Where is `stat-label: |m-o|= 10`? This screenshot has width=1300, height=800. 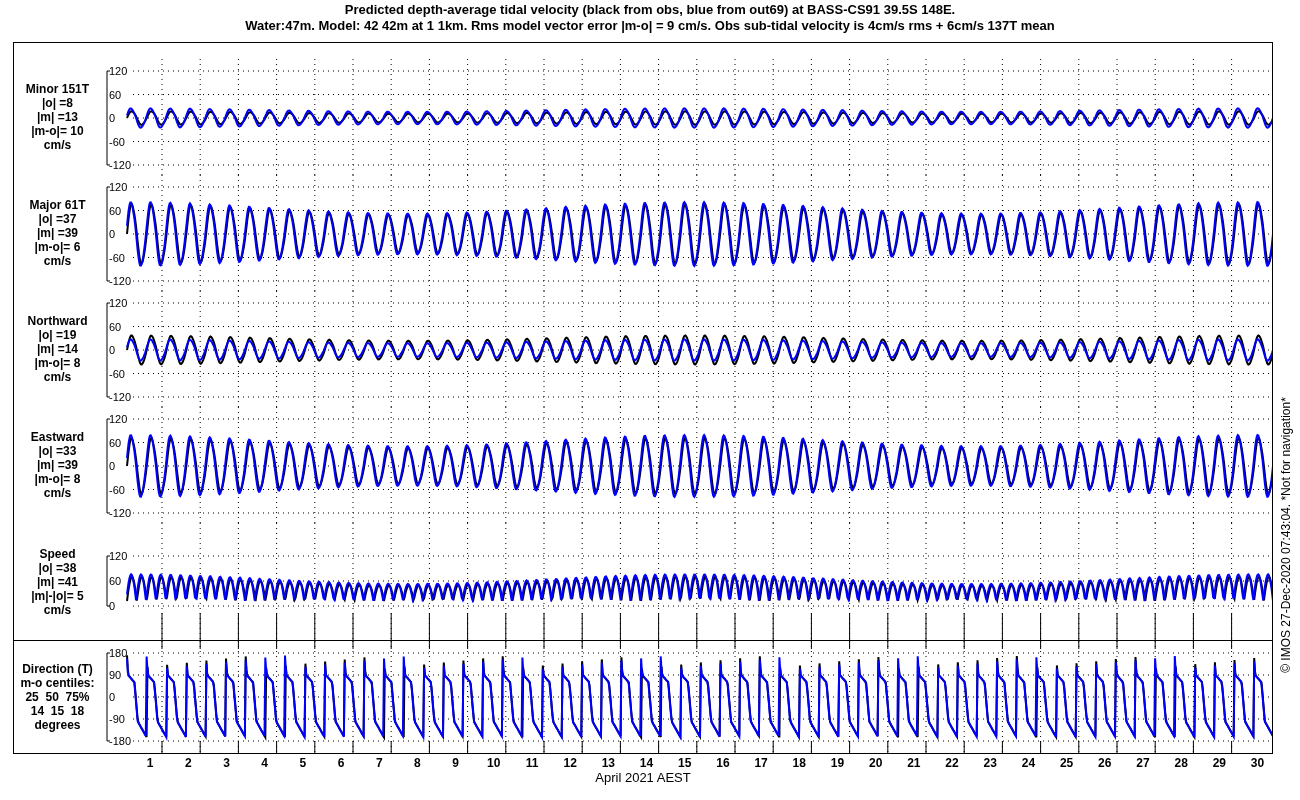
stat-label: |m-o|= 10 is located at coordinates (57, 131).